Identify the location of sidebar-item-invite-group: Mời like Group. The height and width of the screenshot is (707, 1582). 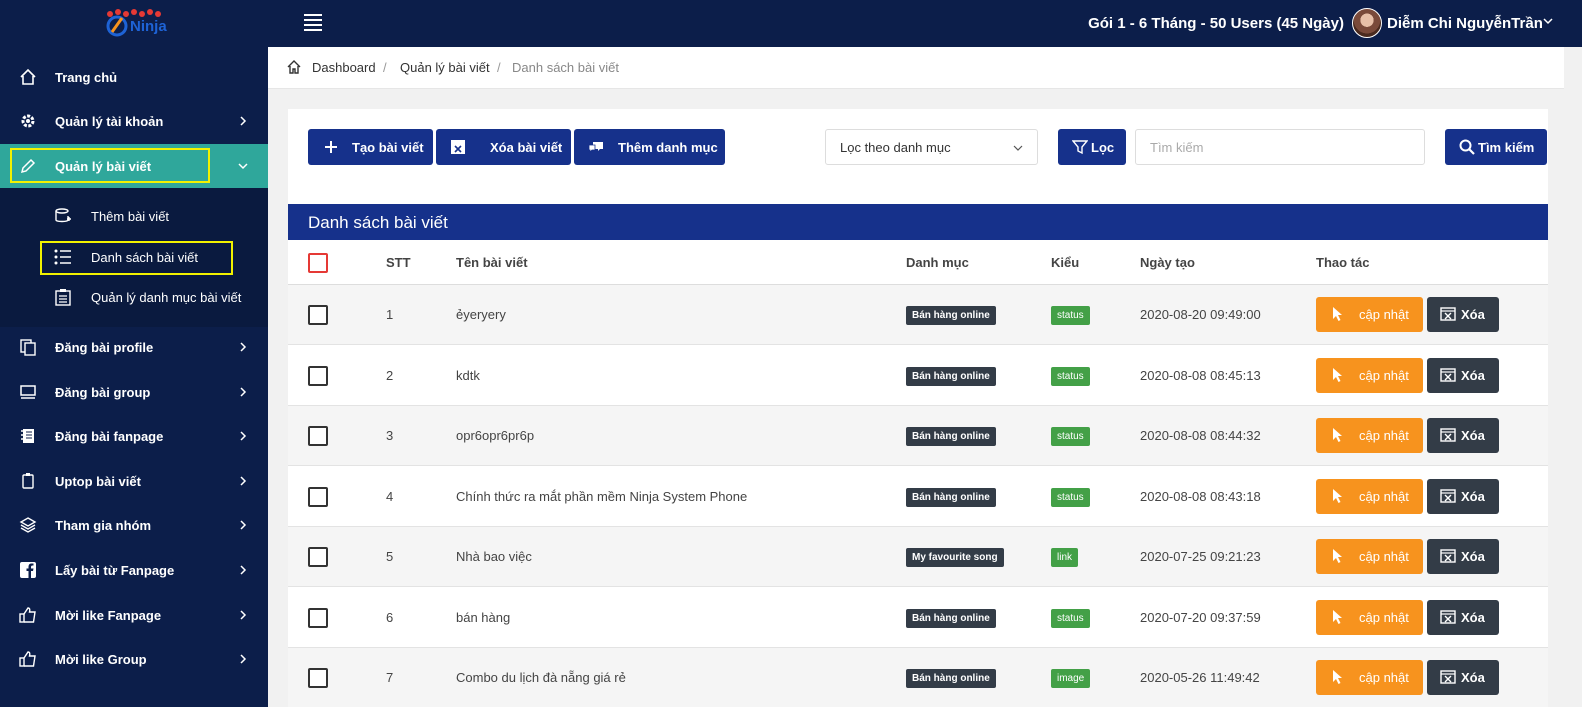
(134, 659).